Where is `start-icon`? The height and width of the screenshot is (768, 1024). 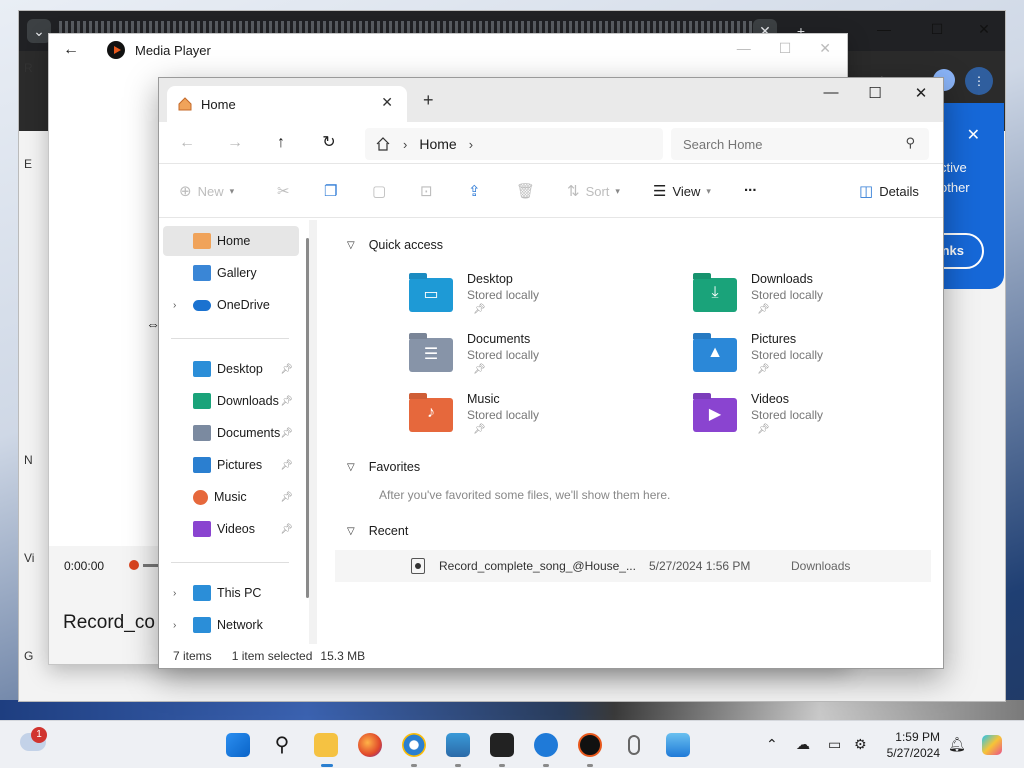 start-icon is located at coordinates (238, 745).